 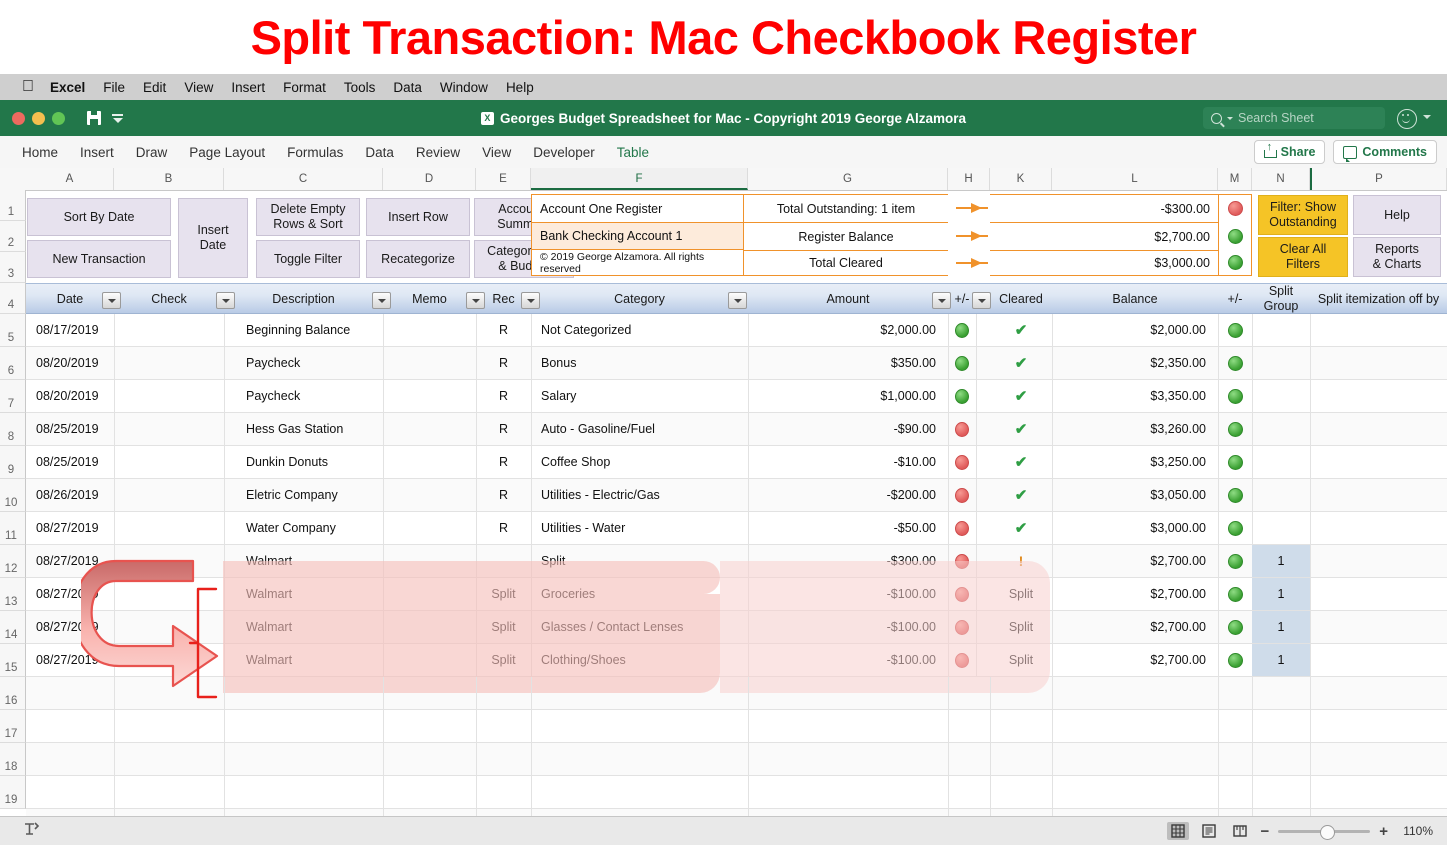 I want to click on cell-amount: -$300.00, so click(x=848, y=561).